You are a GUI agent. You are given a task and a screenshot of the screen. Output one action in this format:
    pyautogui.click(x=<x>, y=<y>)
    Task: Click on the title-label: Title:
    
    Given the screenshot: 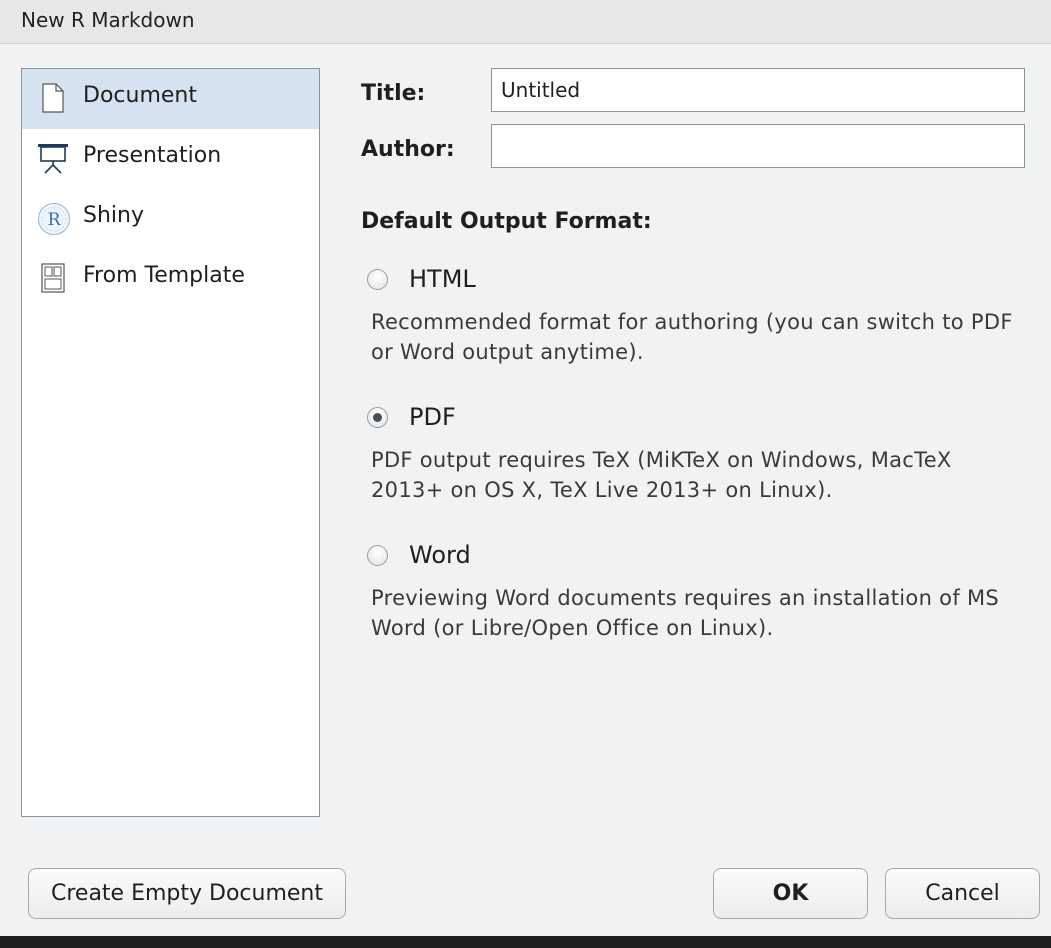 What is the action you would take?
    pyautogui.click(x=393, y=93)
    